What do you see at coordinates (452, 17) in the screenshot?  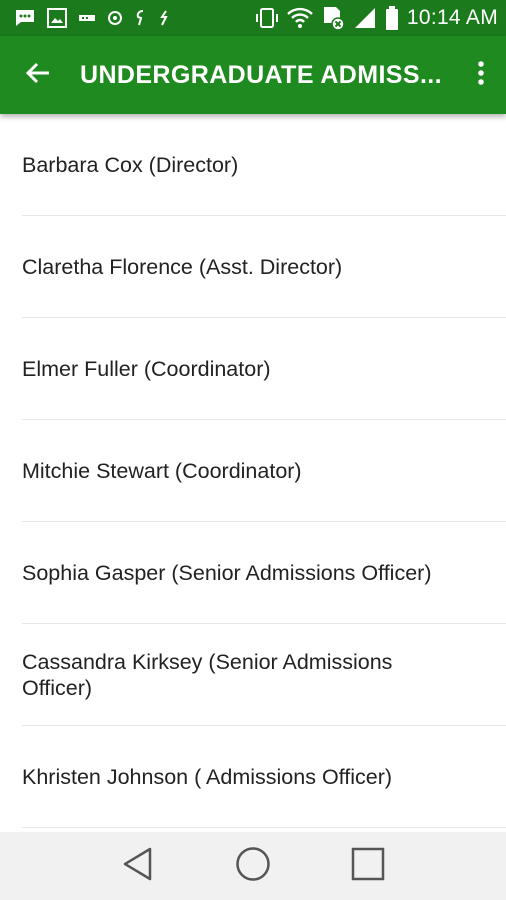 I see `status-time: 10:14 AM` at bounding box center [452, 17].